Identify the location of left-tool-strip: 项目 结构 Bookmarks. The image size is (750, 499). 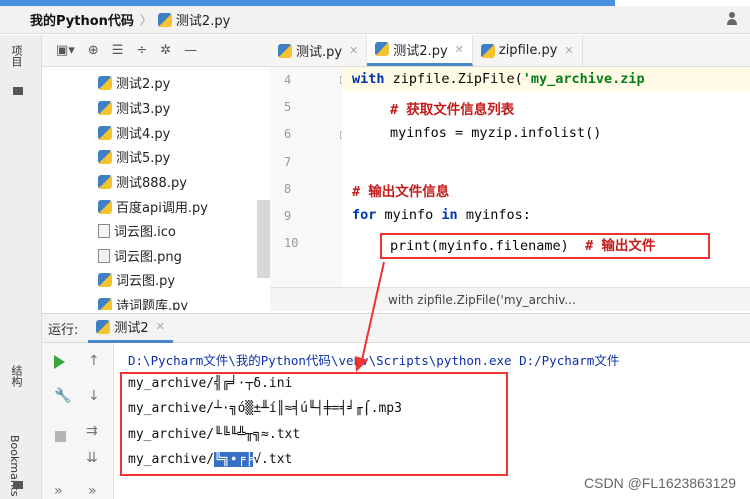
(21, 267).